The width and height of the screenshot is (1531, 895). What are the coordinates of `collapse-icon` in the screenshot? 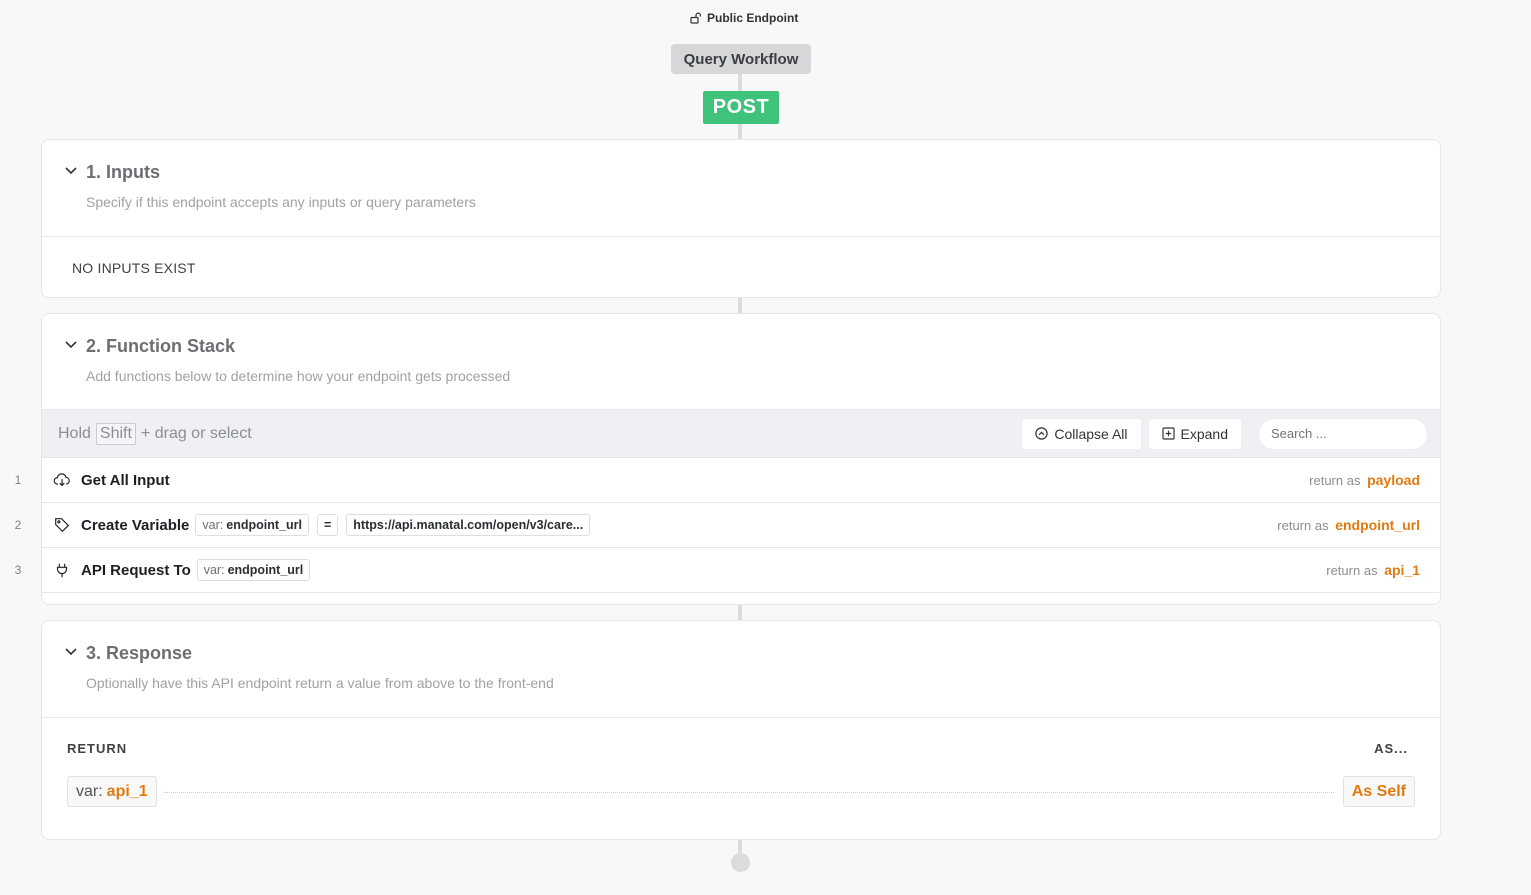 It's located at (1042, 433).